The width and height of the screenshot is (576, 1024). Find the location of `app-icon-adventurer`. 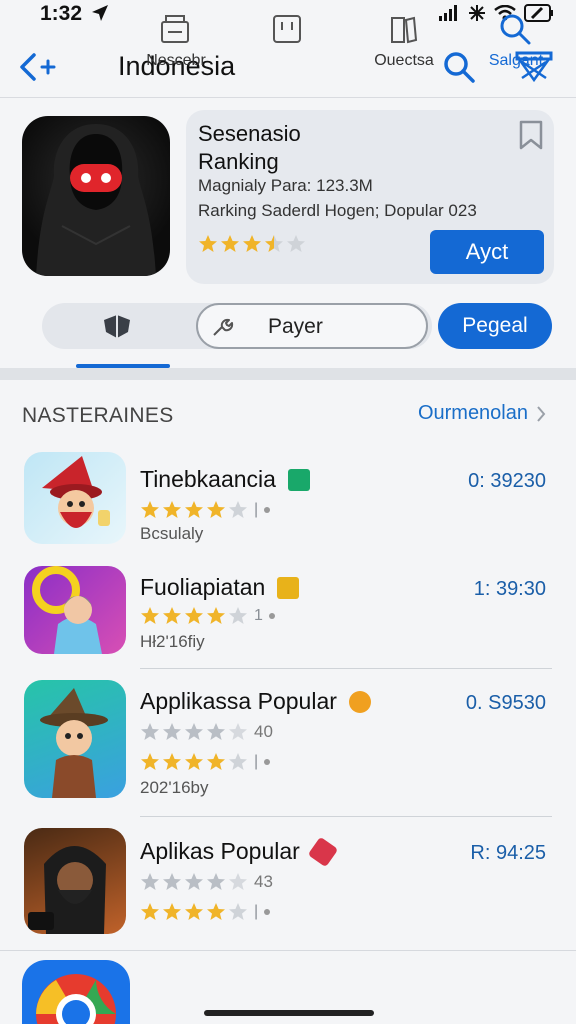

app-icon-adventurer is located at coordinates (75, 739).